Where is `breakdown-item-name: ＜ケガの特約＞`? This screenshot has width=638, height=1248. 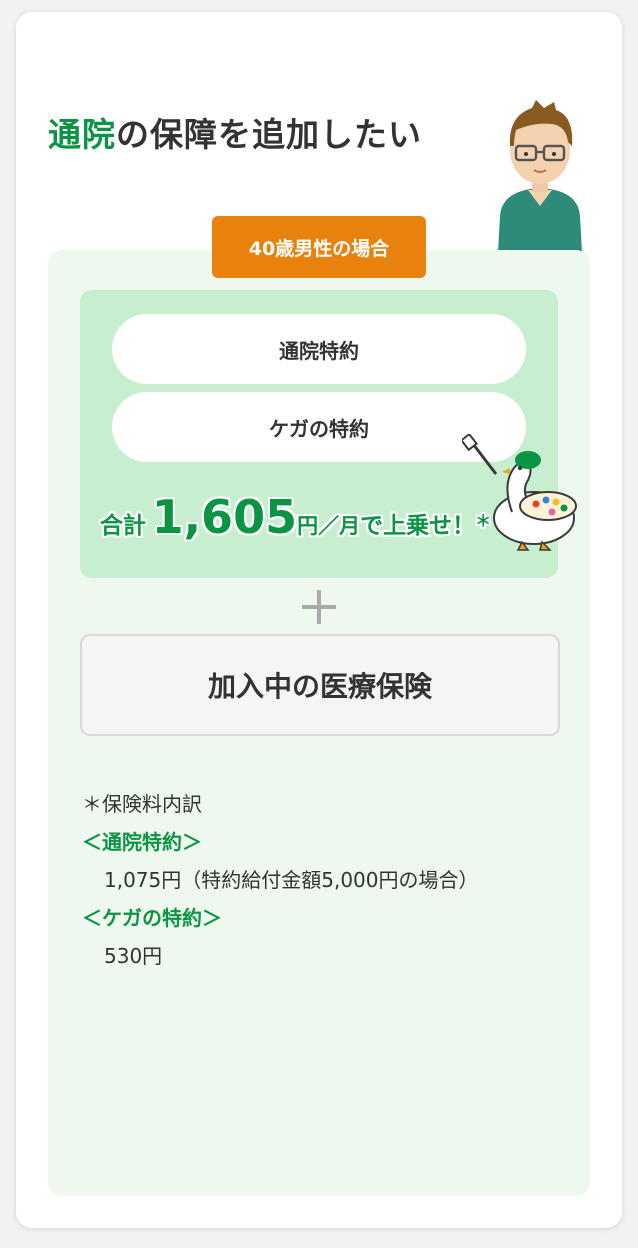
breakdown-item-name: ＜ケガの特約＞ is located at coordinates (152, 918).